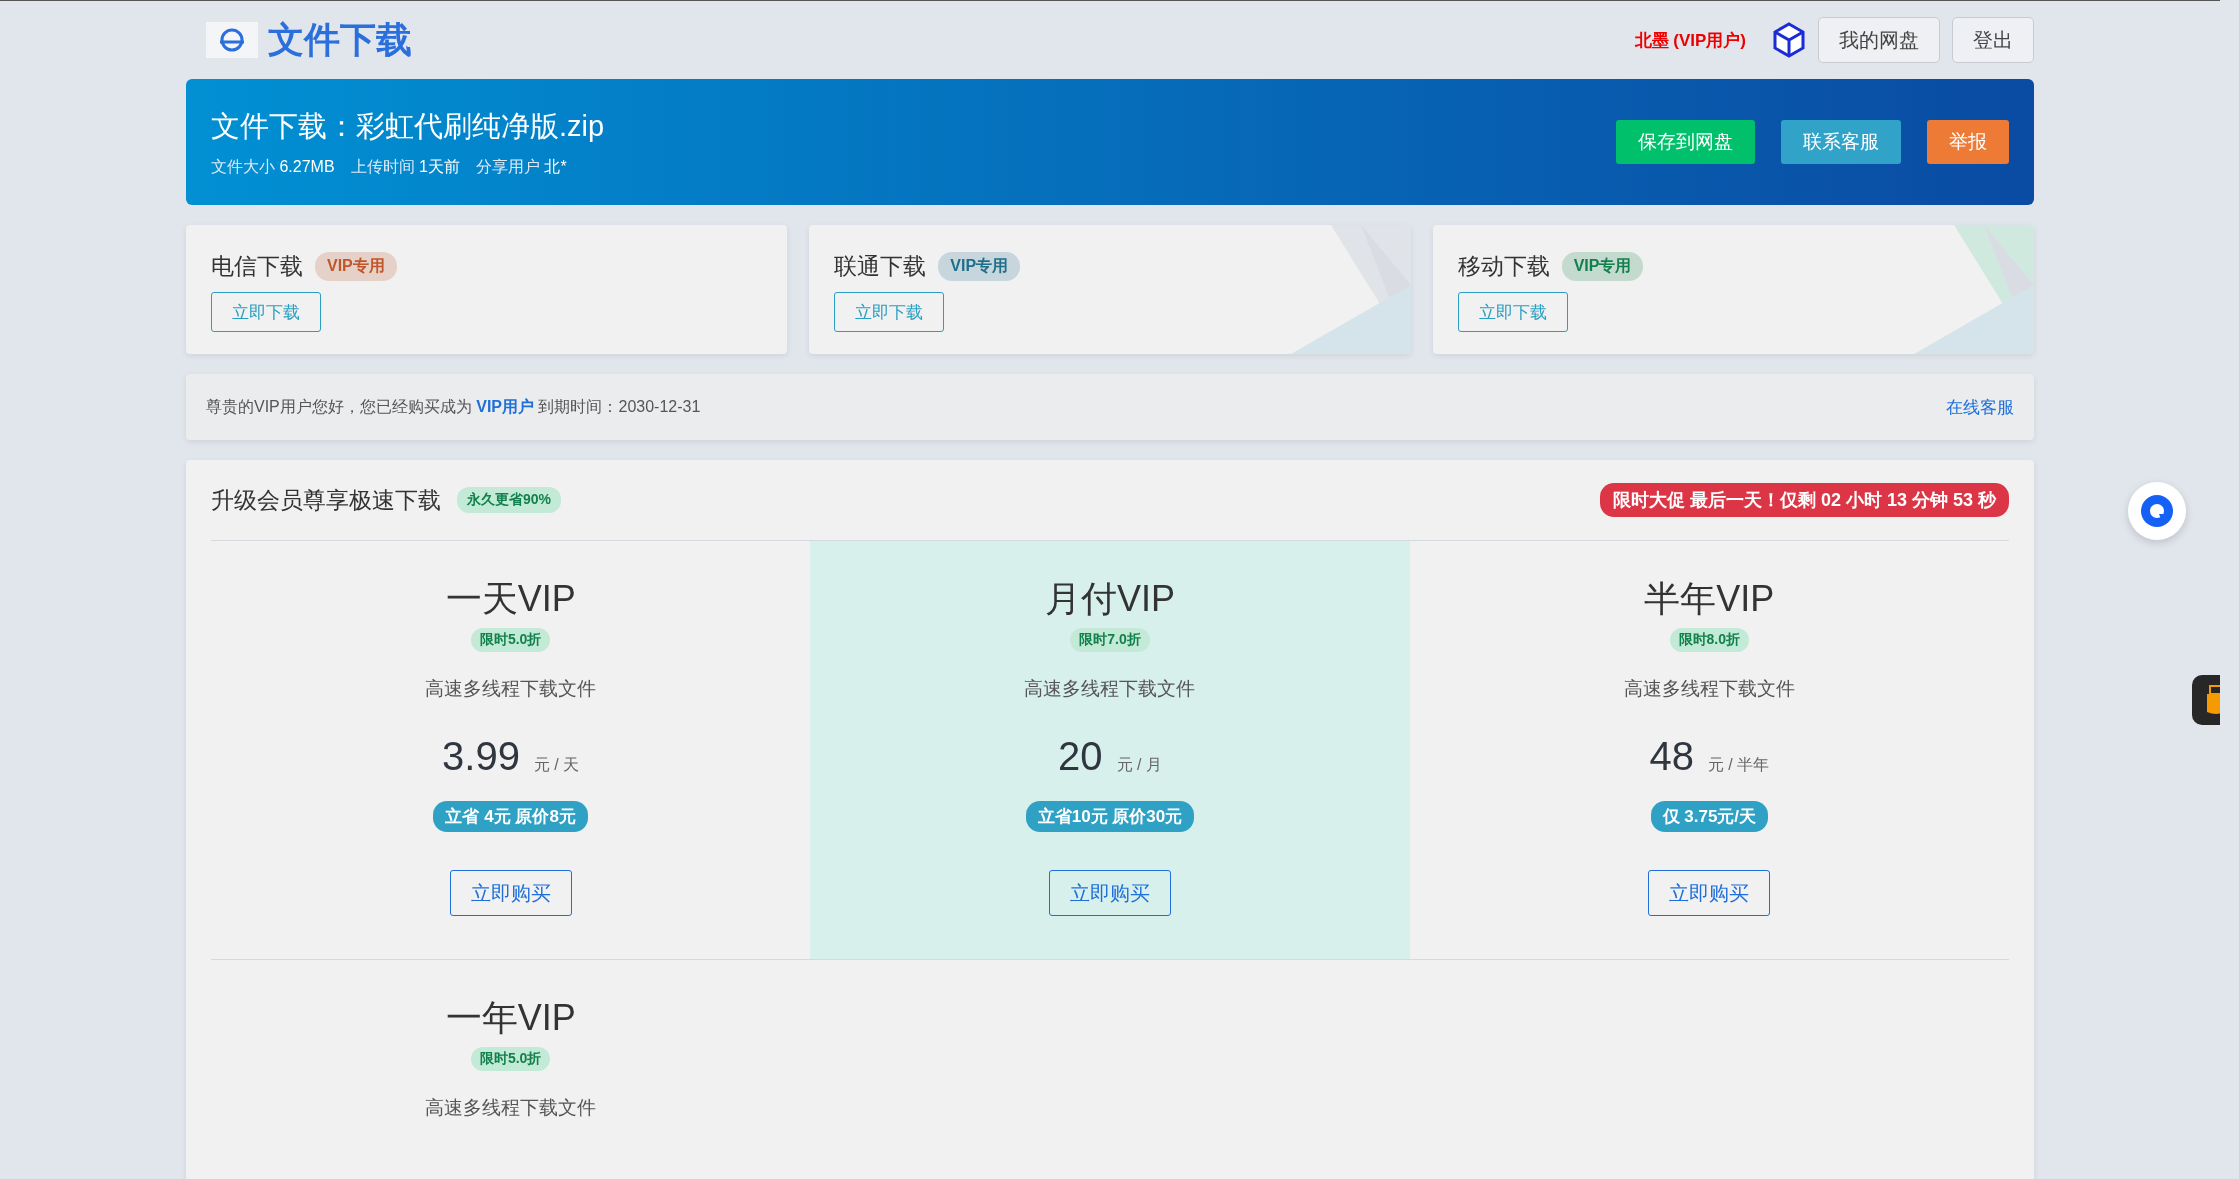  Describe the element at coordinates (1789, 40) in the screenshot. I see `cube-icon` at that location.